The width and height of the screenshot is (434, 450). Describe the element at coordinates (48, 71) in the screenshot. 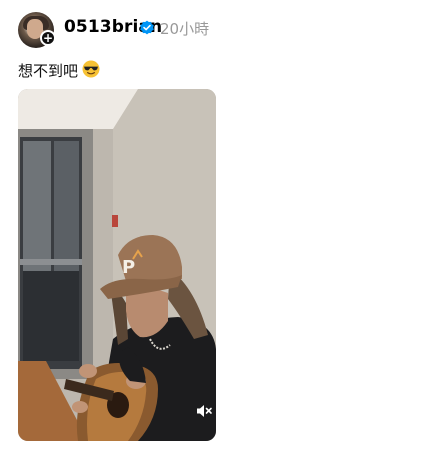

I see `post-caption: 想不到吧` at that location.